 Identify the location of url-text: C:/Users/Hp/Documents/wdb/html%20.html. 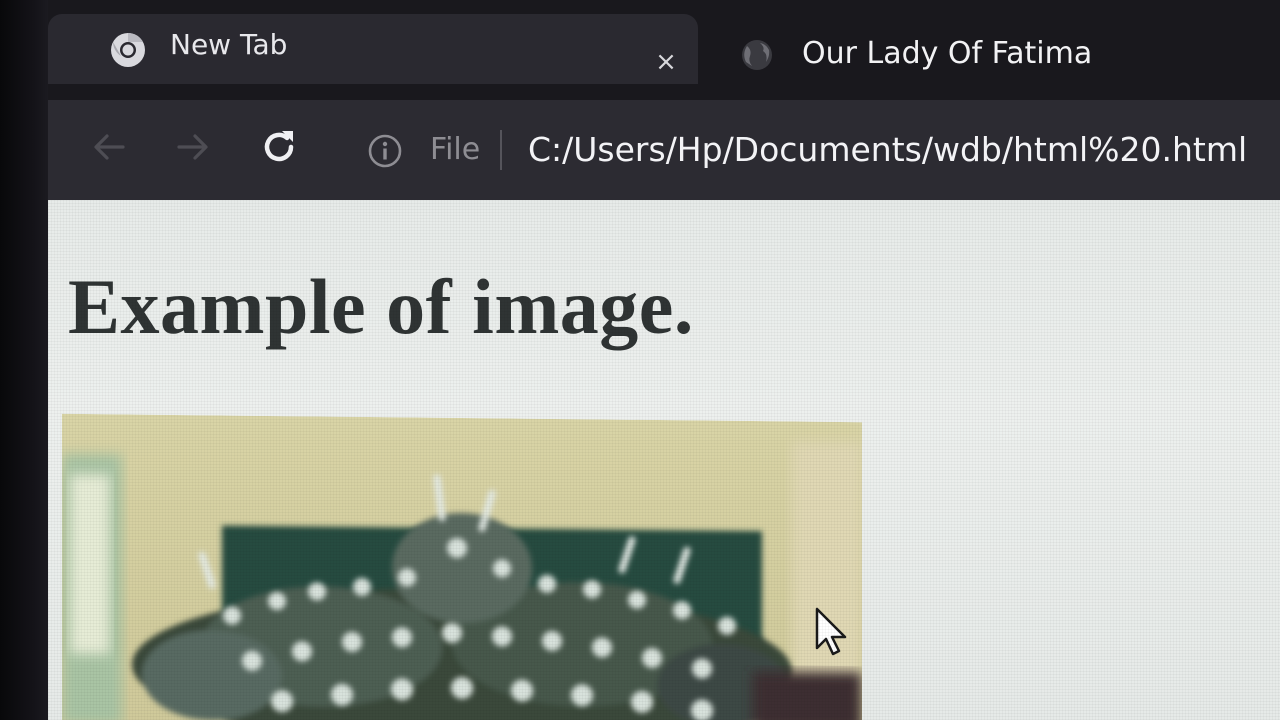
(887, 149).